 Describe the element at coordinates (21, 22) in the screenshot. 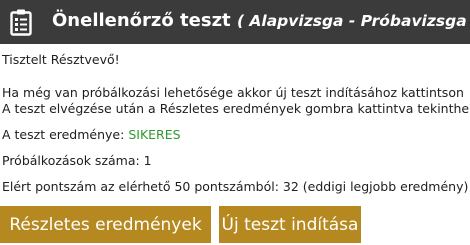

I see `clipboard-checklist-icon` at that location.